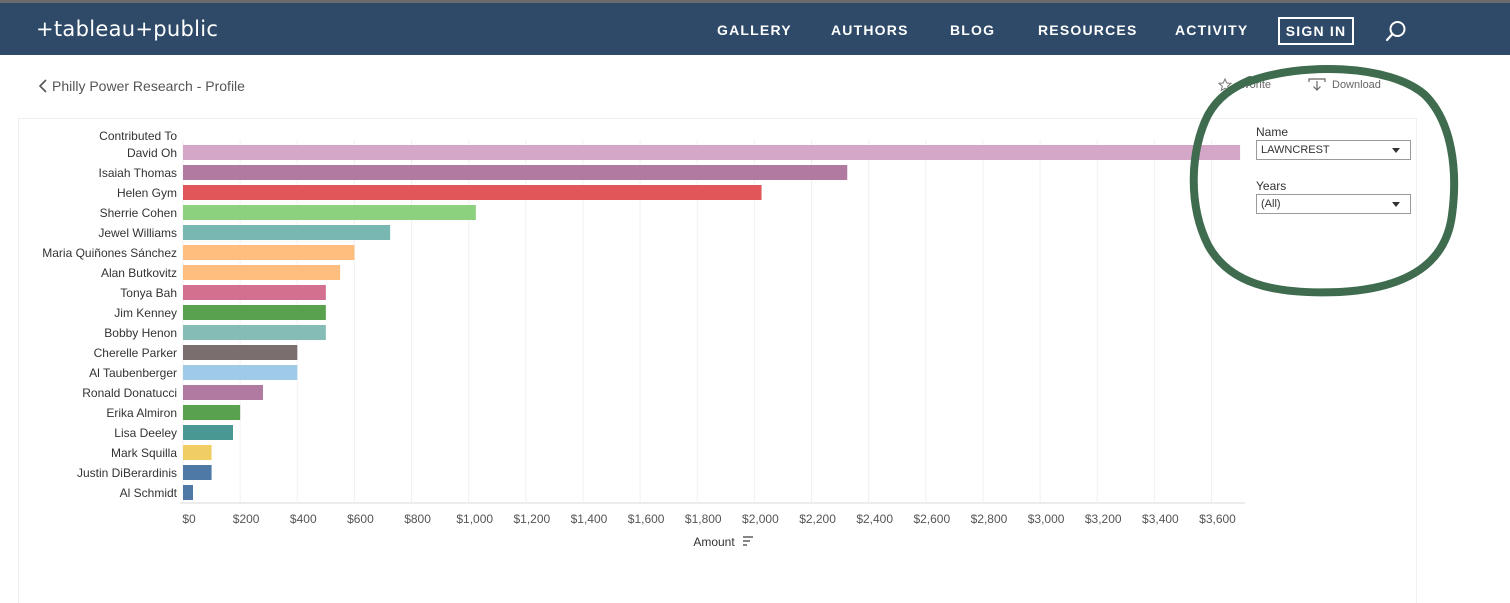 The width and height of the screenshot is (1510, 603). Describe the element at coordinates (147, 193) in the screenshot. I see `category-label: Helen Gym` at that location.